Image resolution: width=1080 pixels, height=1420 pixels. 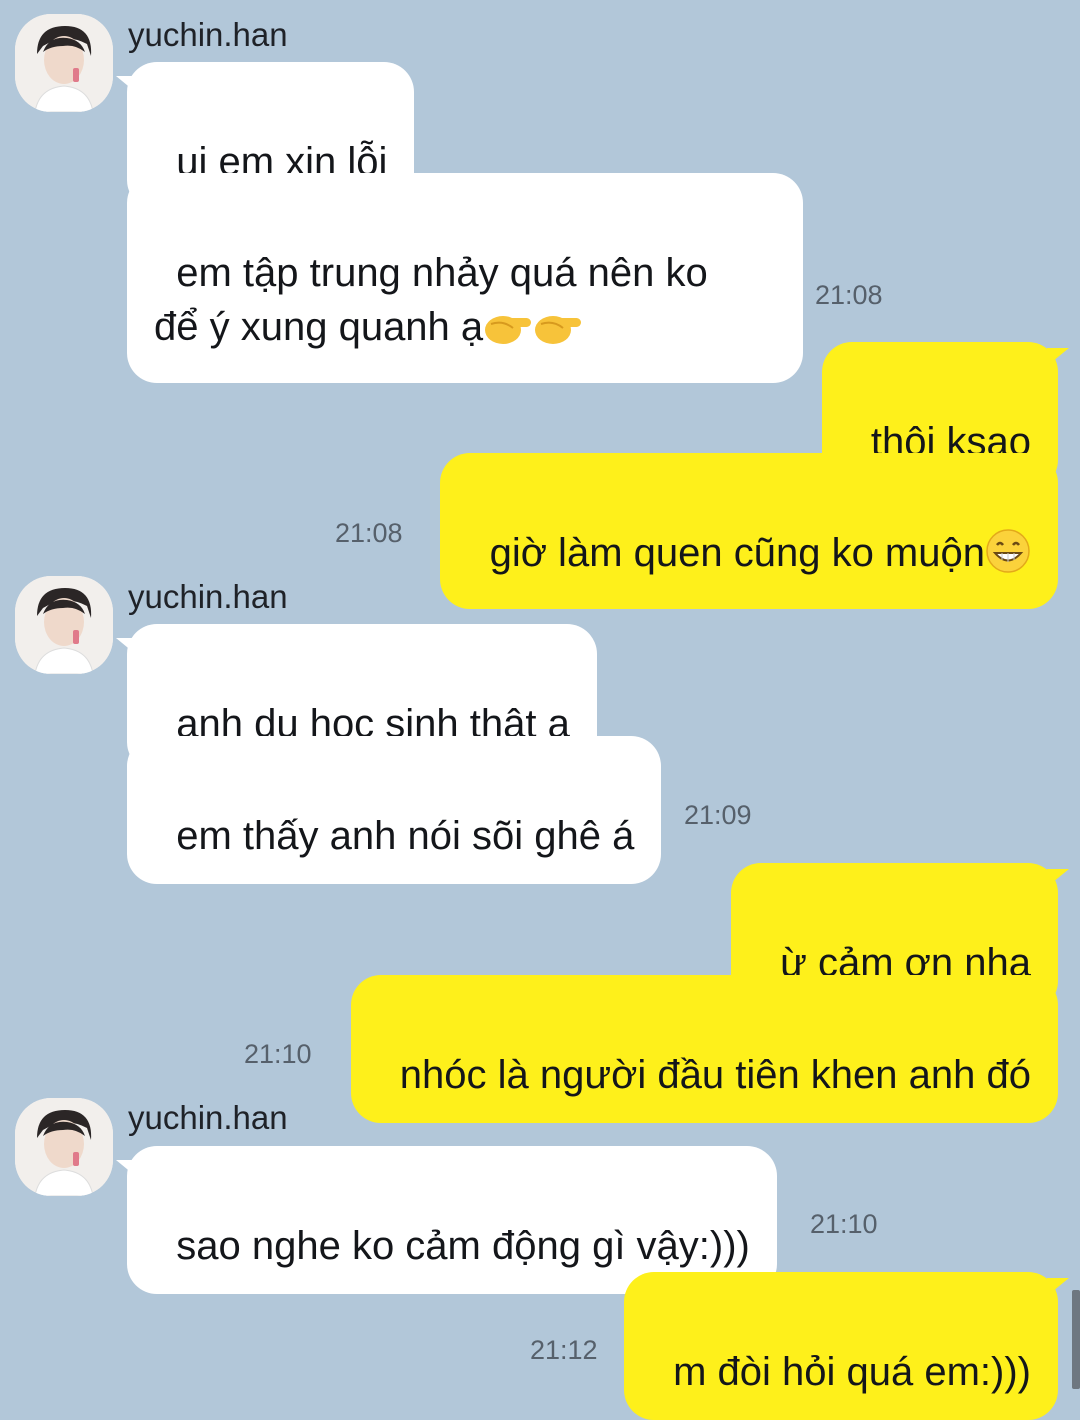 I want to click on message-text: sao nghe ko cảm động gì vậy:))), so click(x=463, y=1246).